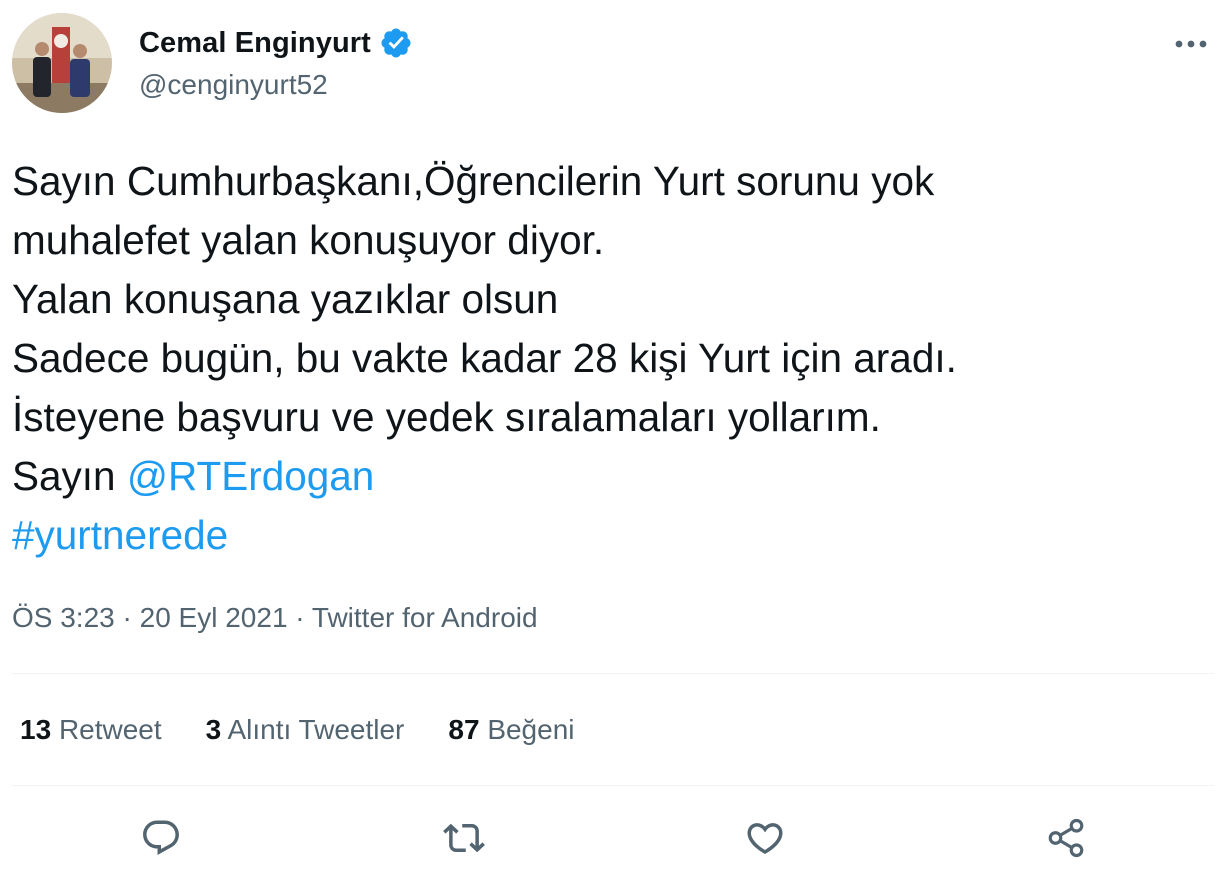 Image resolution: width=1229 pixels, height=882 pixels. I want to click on like-icon, so click(765, 839).